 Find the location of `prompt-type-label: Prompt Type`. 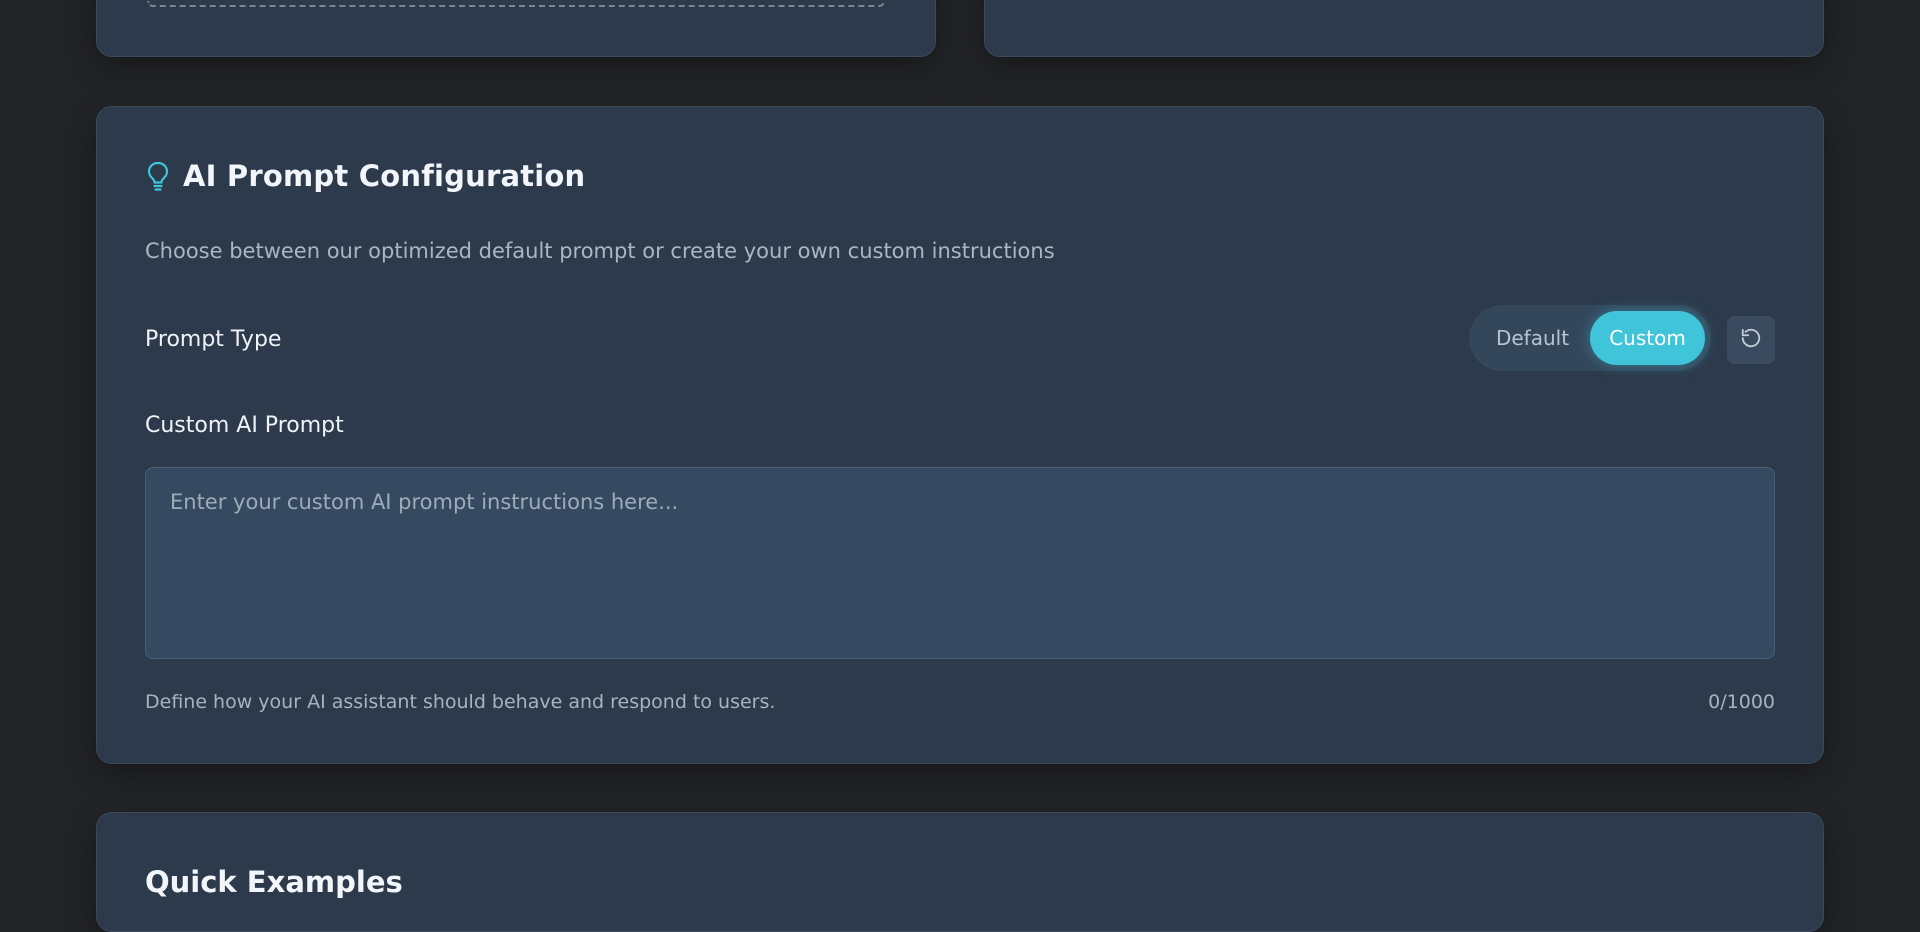

prompt-type-label: Prompt Type is located at coordinates (213, 339).